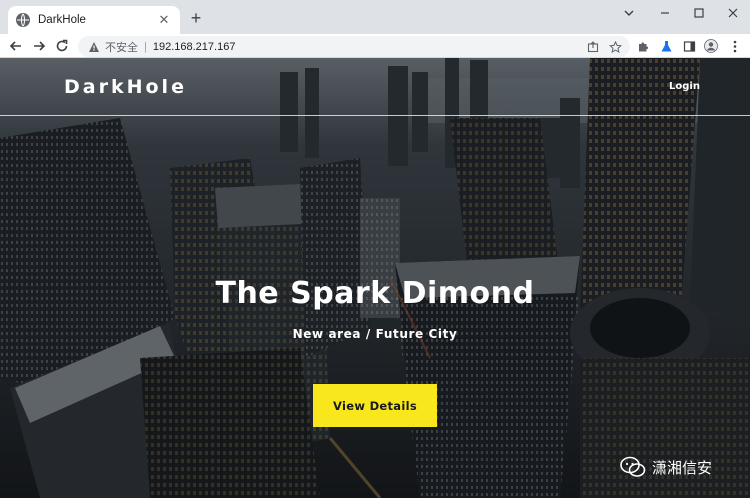  I want to click on chevron-down-icon, so click(629, 13).